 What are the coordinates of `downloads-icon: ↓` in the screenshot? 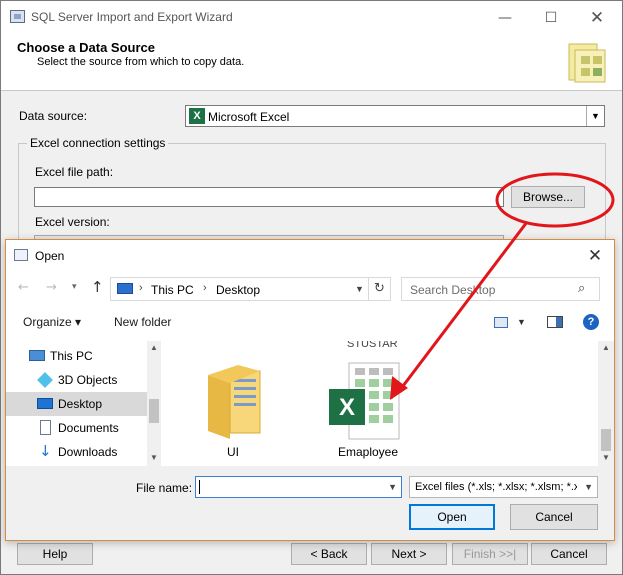 It's located at (45, 451).